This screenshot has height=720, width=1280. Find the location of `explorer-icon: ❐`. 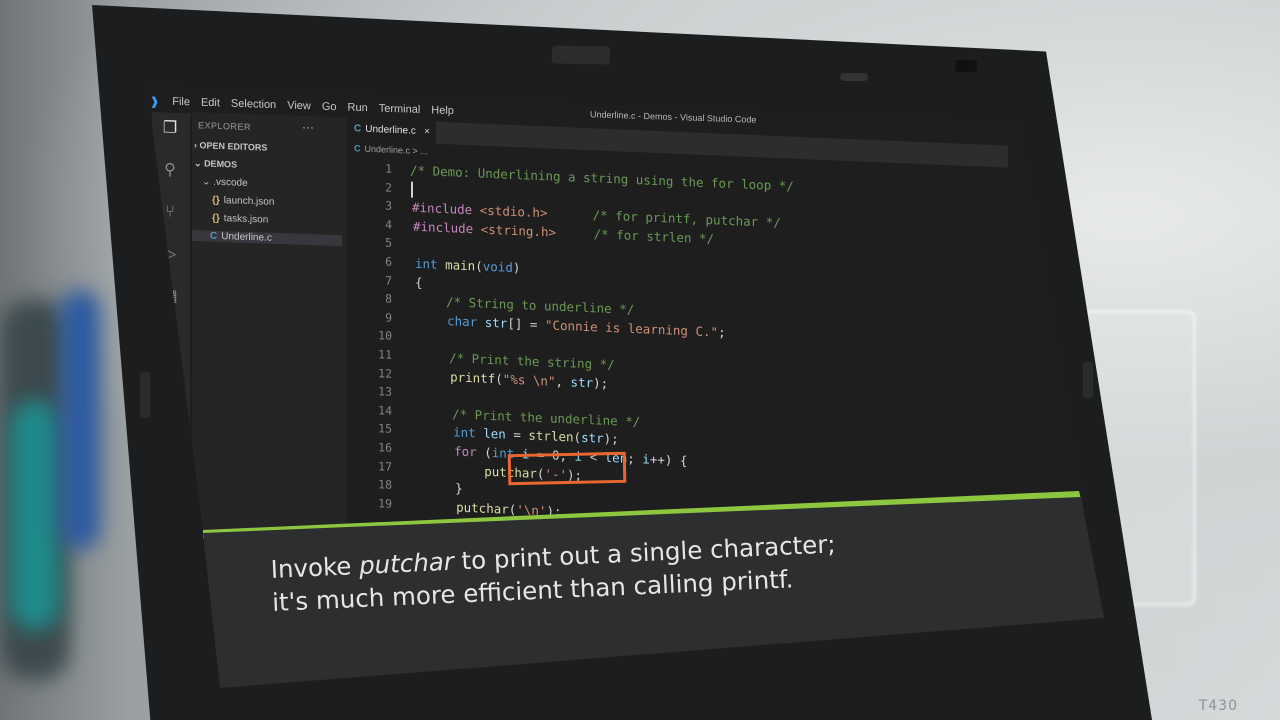

explorer-icon: ❐ is located at coordinates (170, 127).